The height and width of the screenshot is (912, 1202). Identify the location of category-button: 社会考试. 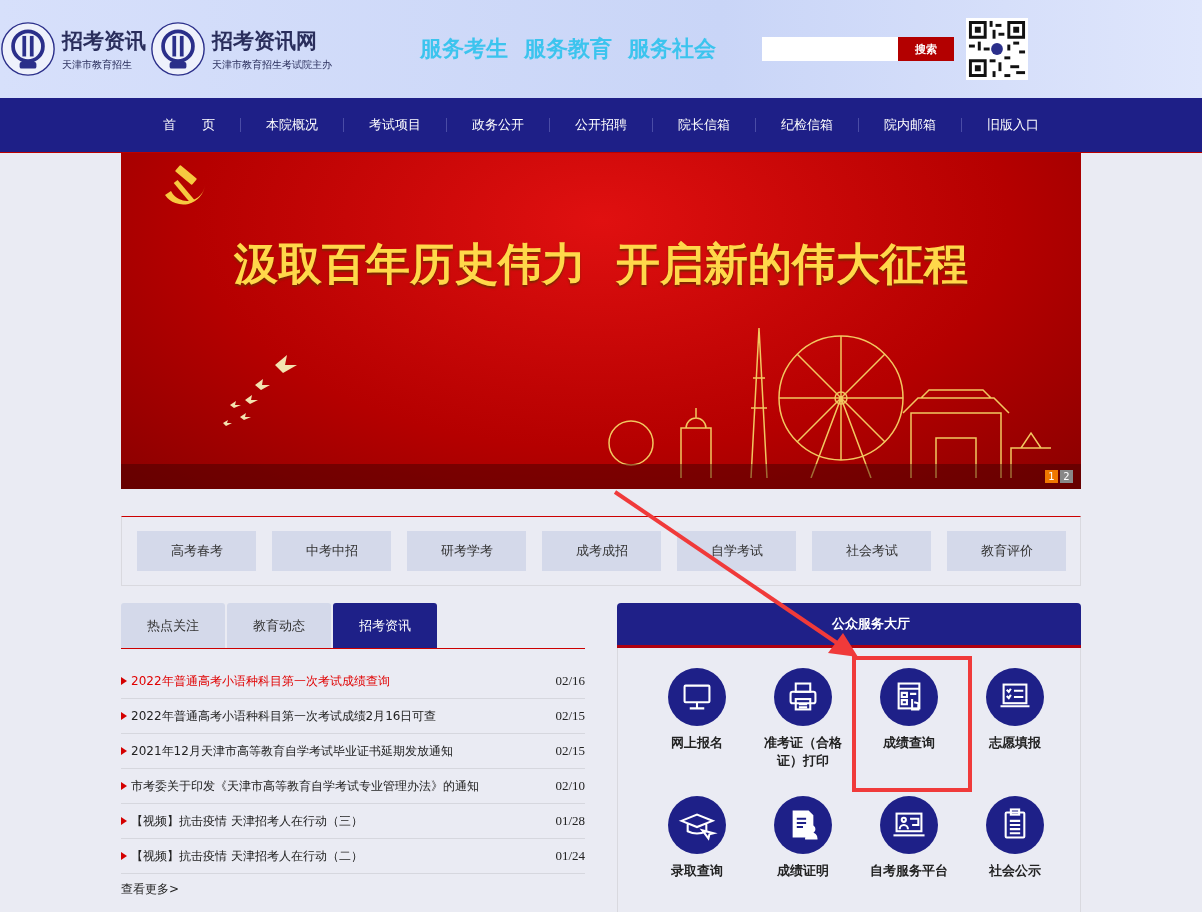
(871, 551).